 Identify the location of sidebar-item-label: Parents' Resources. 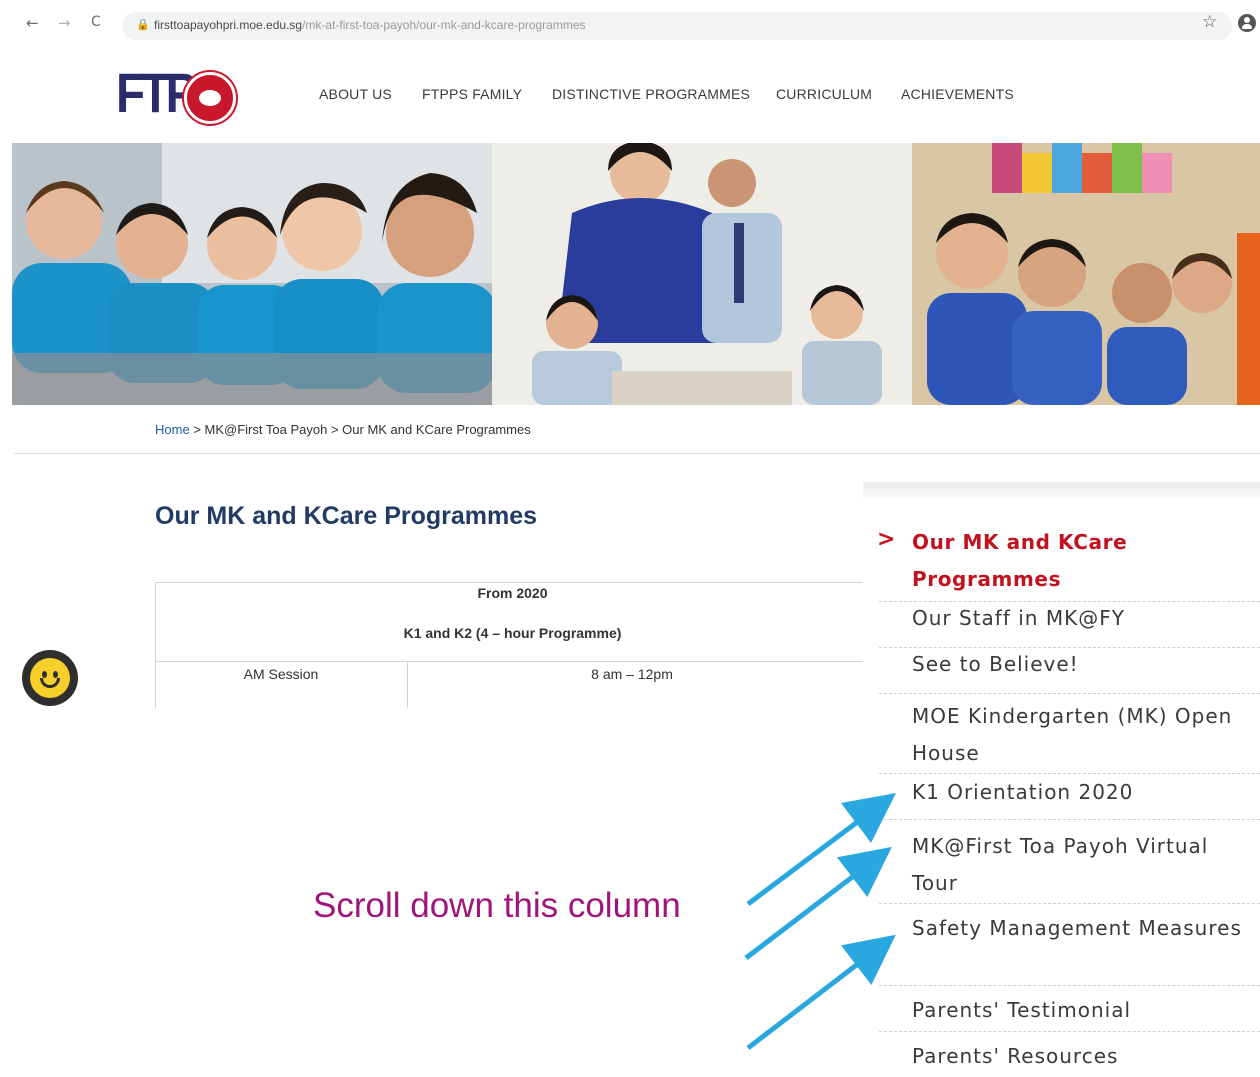
(1015, 1056).